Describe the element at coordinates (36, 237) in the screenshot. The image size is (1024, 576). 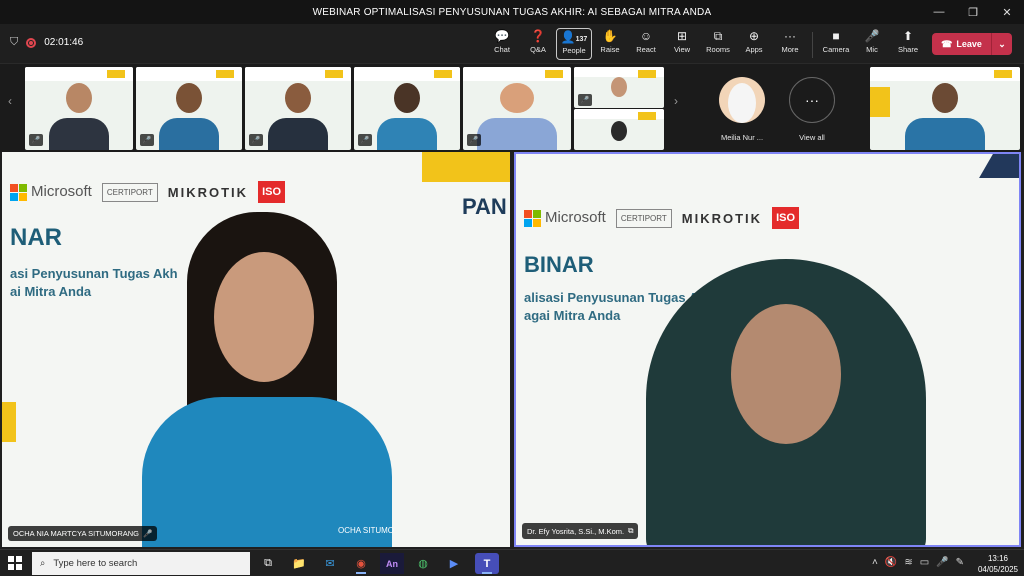
I see `slide-title: NAR` at that location.